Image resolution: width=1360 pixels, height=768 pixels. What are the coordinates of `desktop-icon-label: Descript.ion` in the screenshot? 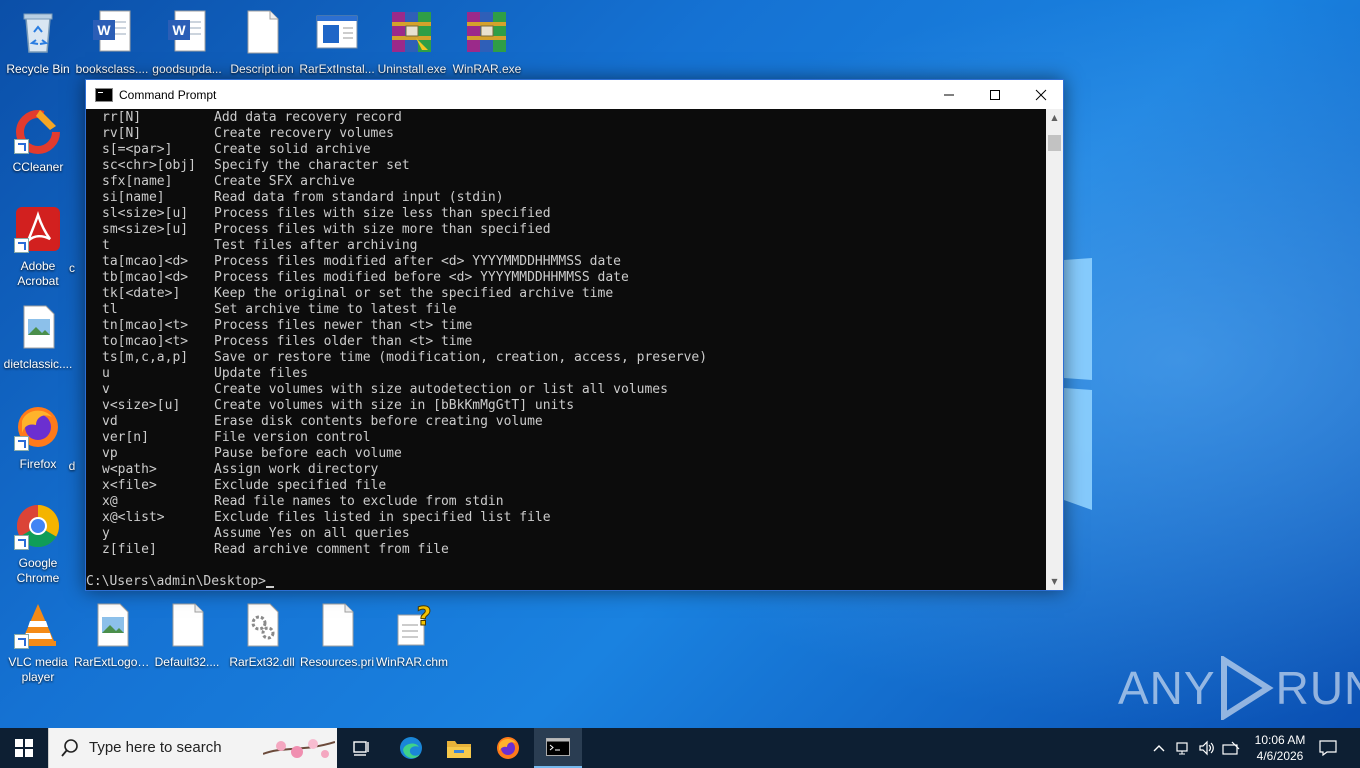 It's located at (262, 69).